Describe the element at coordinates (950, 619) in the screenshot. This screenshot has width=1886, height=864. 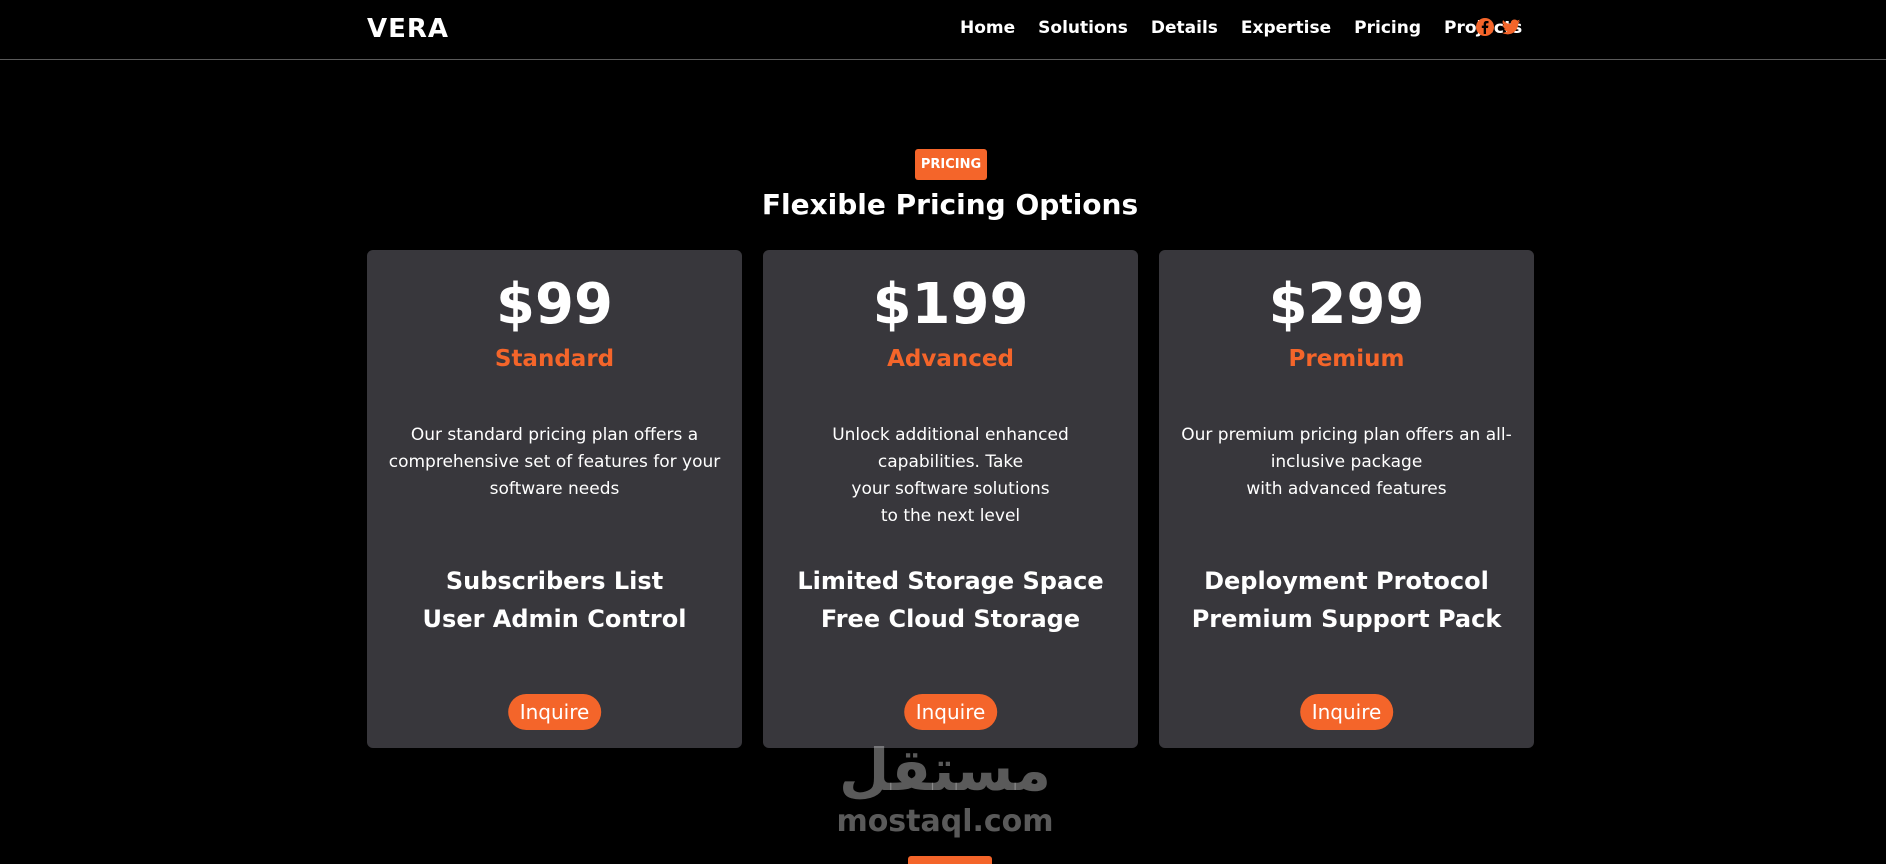
I see `feature-item: Free Cloud Storage` at that location.